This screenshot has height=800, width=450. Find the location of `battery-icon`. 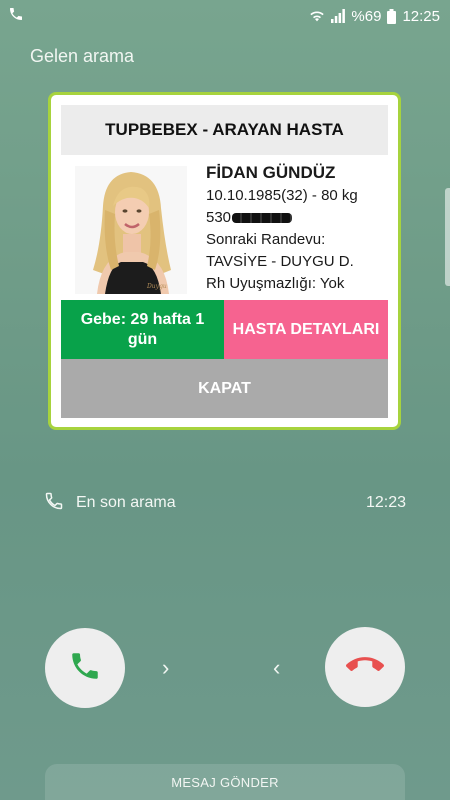

battery-icon is located at coordinates (392, 16).